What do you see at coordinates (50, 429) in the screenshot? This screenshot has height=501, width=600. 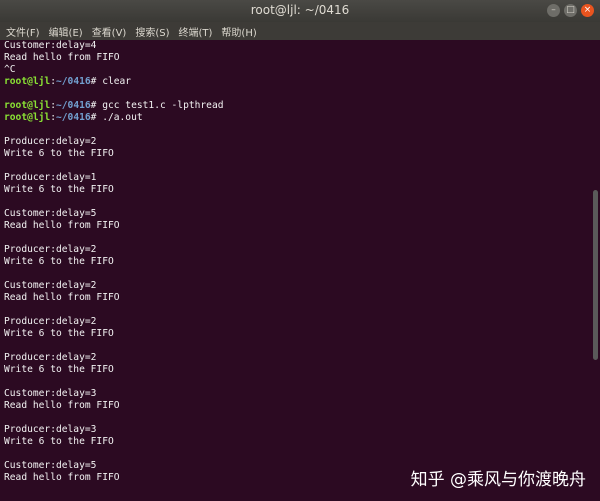 I see `terminal-line: Producer:delay=3` at bounding box center [50, 429].